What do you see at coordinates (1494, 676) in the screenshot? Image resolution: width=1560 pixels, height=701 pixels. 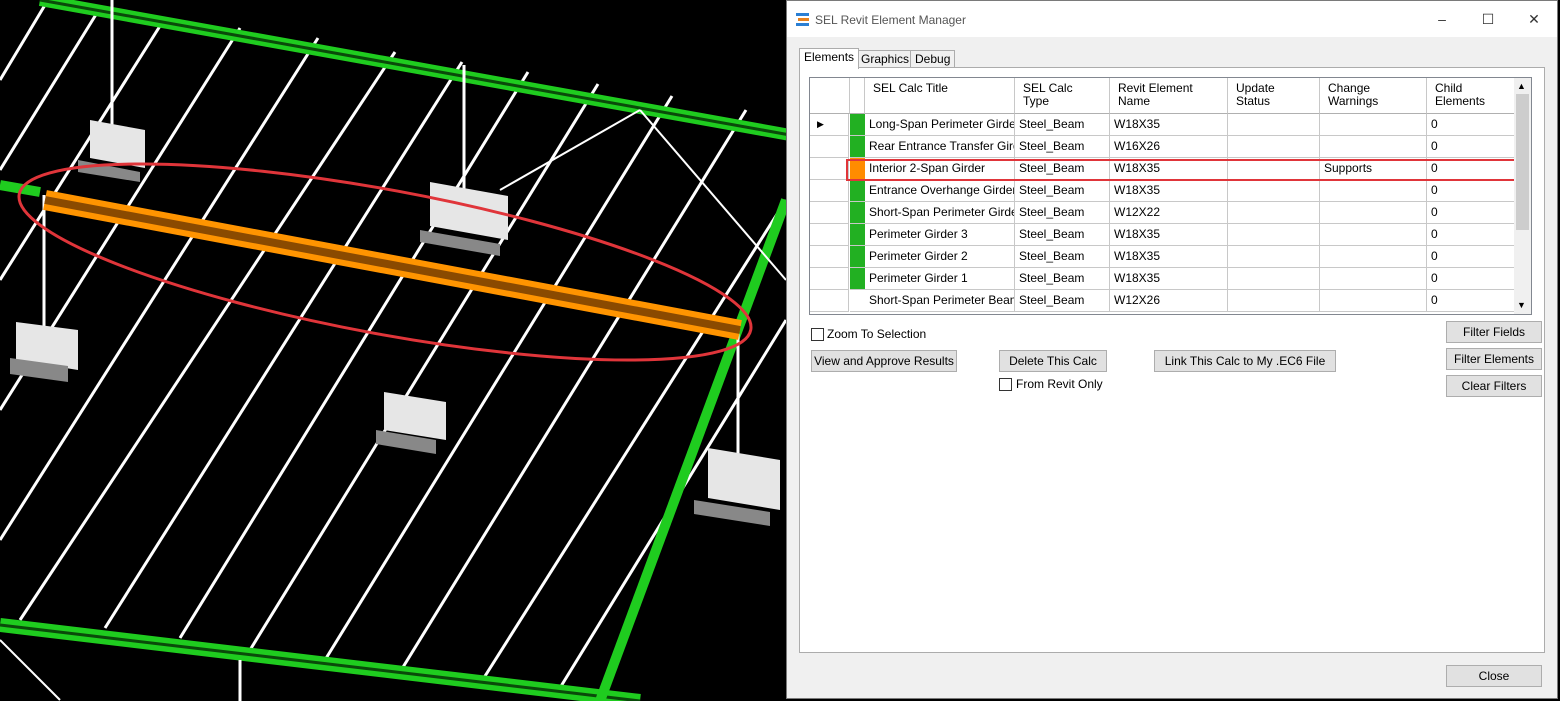 I see `close-button: Close` at bounding box center [1494, 676].